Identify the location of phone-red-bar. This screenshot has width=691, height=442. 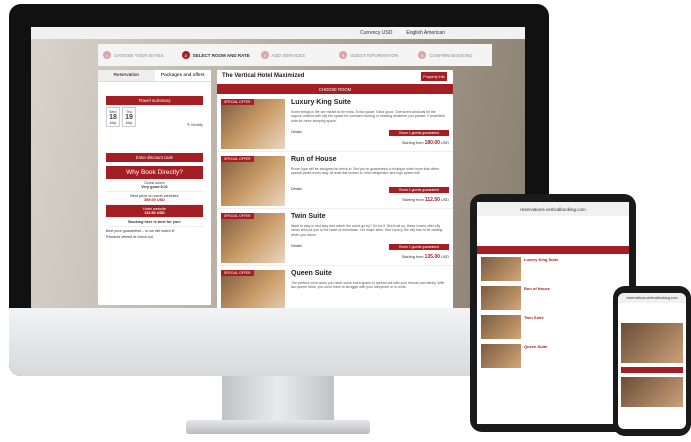
(652, 370).